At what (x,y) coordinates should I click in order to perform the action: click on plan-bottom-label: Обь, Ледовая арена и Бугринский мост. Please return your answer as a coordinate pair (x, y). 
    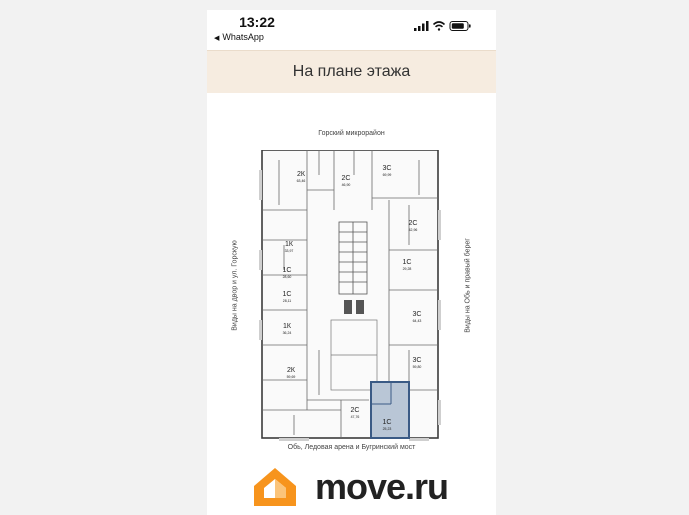
    Looking at the image, I should click on (351, 447).